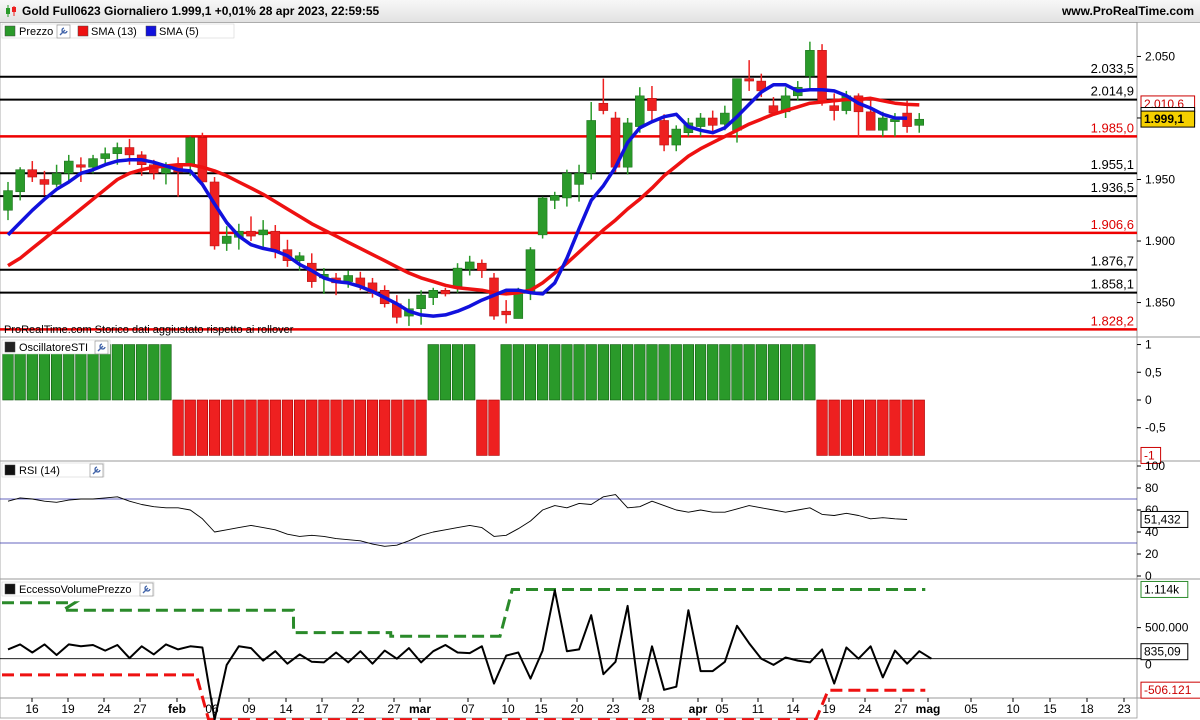 This screenshot has height=720, width=1200. What do you see at coordinates (1148, 576) in the screenshot?
I see `rsi-tick-label: 0` at bounding box center [1148, 576].